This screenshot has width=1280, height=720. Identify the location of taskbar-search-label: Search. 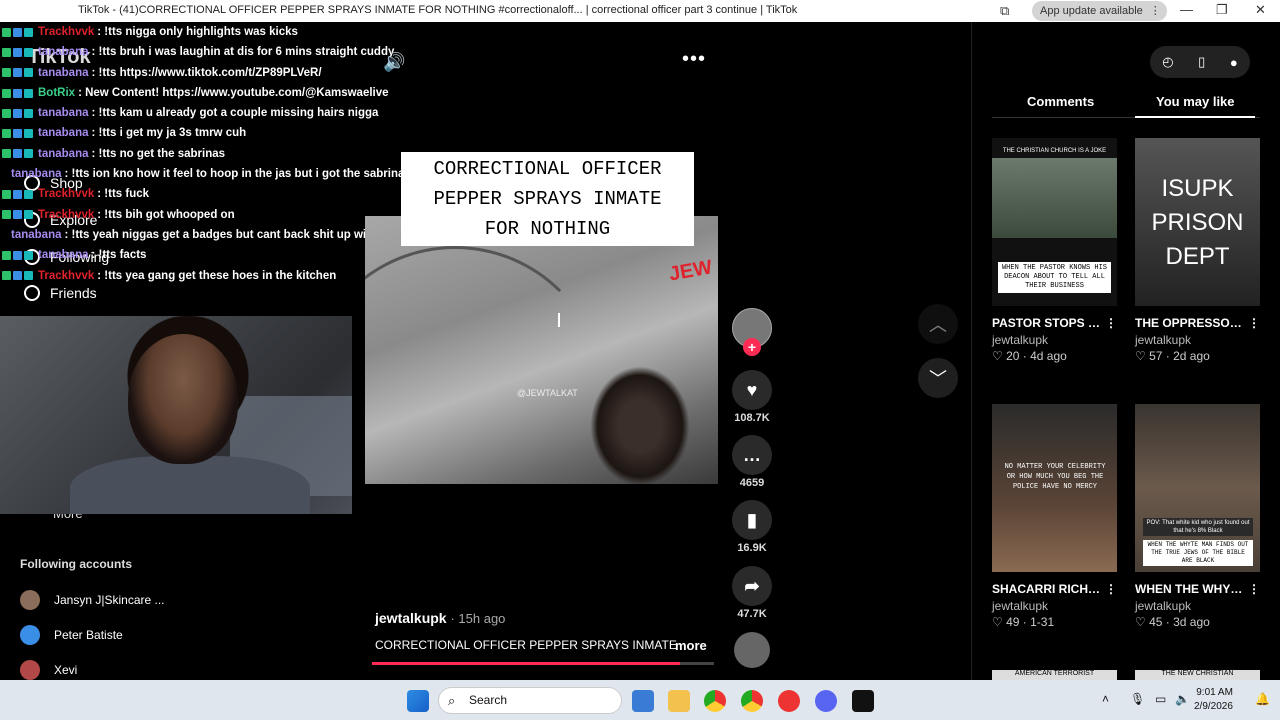
(488, 700).